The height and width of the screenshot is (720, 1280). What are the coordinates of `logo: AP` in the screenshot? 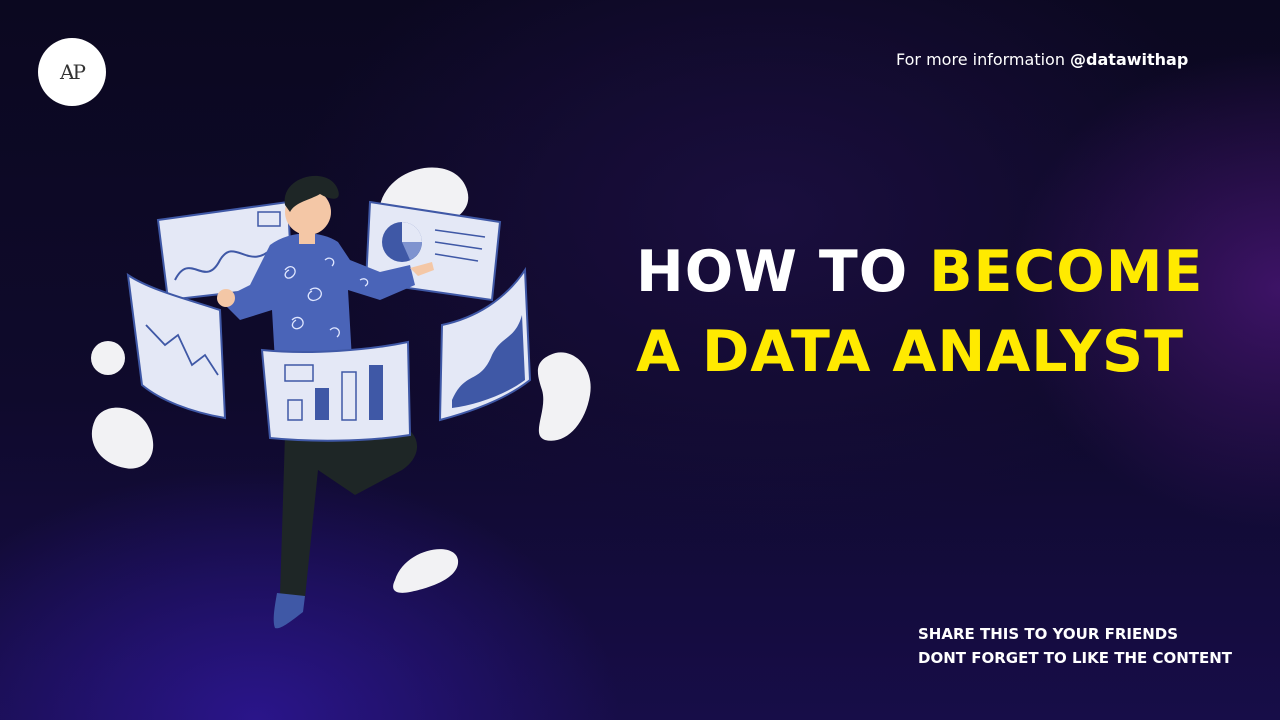 It's located at (72, 72).